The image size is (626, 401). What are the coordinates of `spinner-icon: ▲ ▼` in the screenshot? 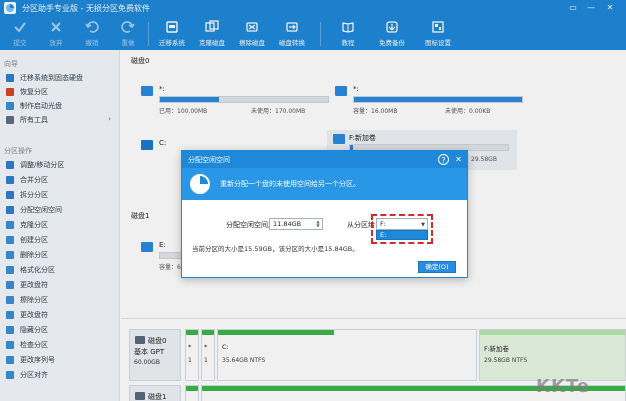 It's located at (318, 224).